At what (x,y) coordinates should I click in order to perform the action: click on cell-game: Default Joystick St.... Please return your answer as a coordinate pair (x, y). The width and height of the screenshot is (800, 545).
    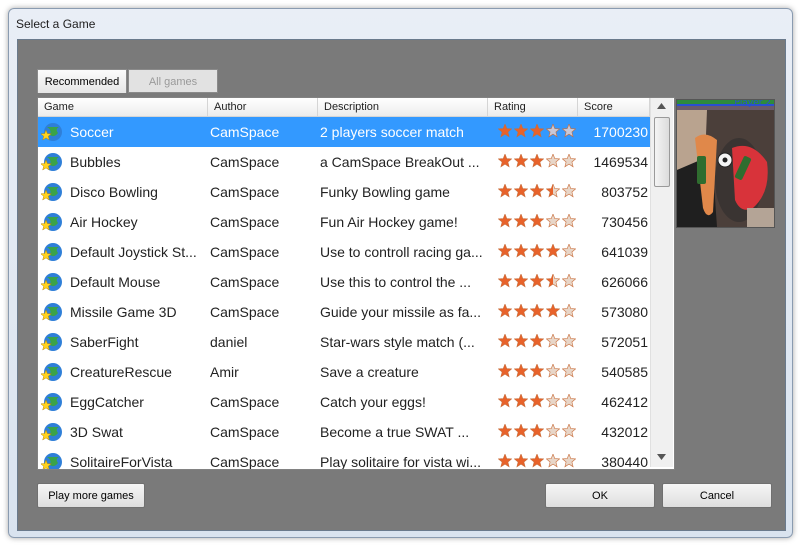
    Looking at the image, I should click on (133, 252).